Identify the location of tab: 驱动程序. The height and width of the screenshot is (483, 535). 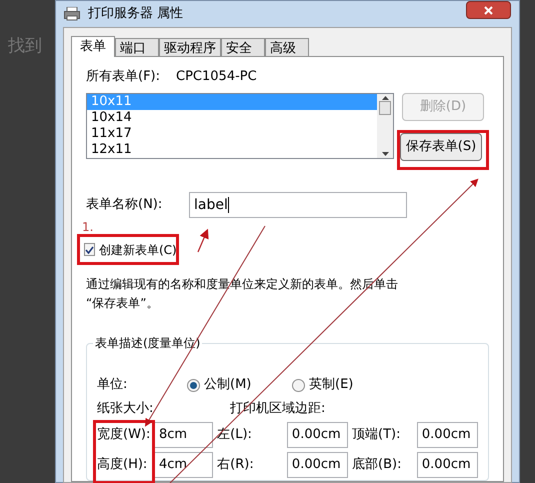
(190, 47).